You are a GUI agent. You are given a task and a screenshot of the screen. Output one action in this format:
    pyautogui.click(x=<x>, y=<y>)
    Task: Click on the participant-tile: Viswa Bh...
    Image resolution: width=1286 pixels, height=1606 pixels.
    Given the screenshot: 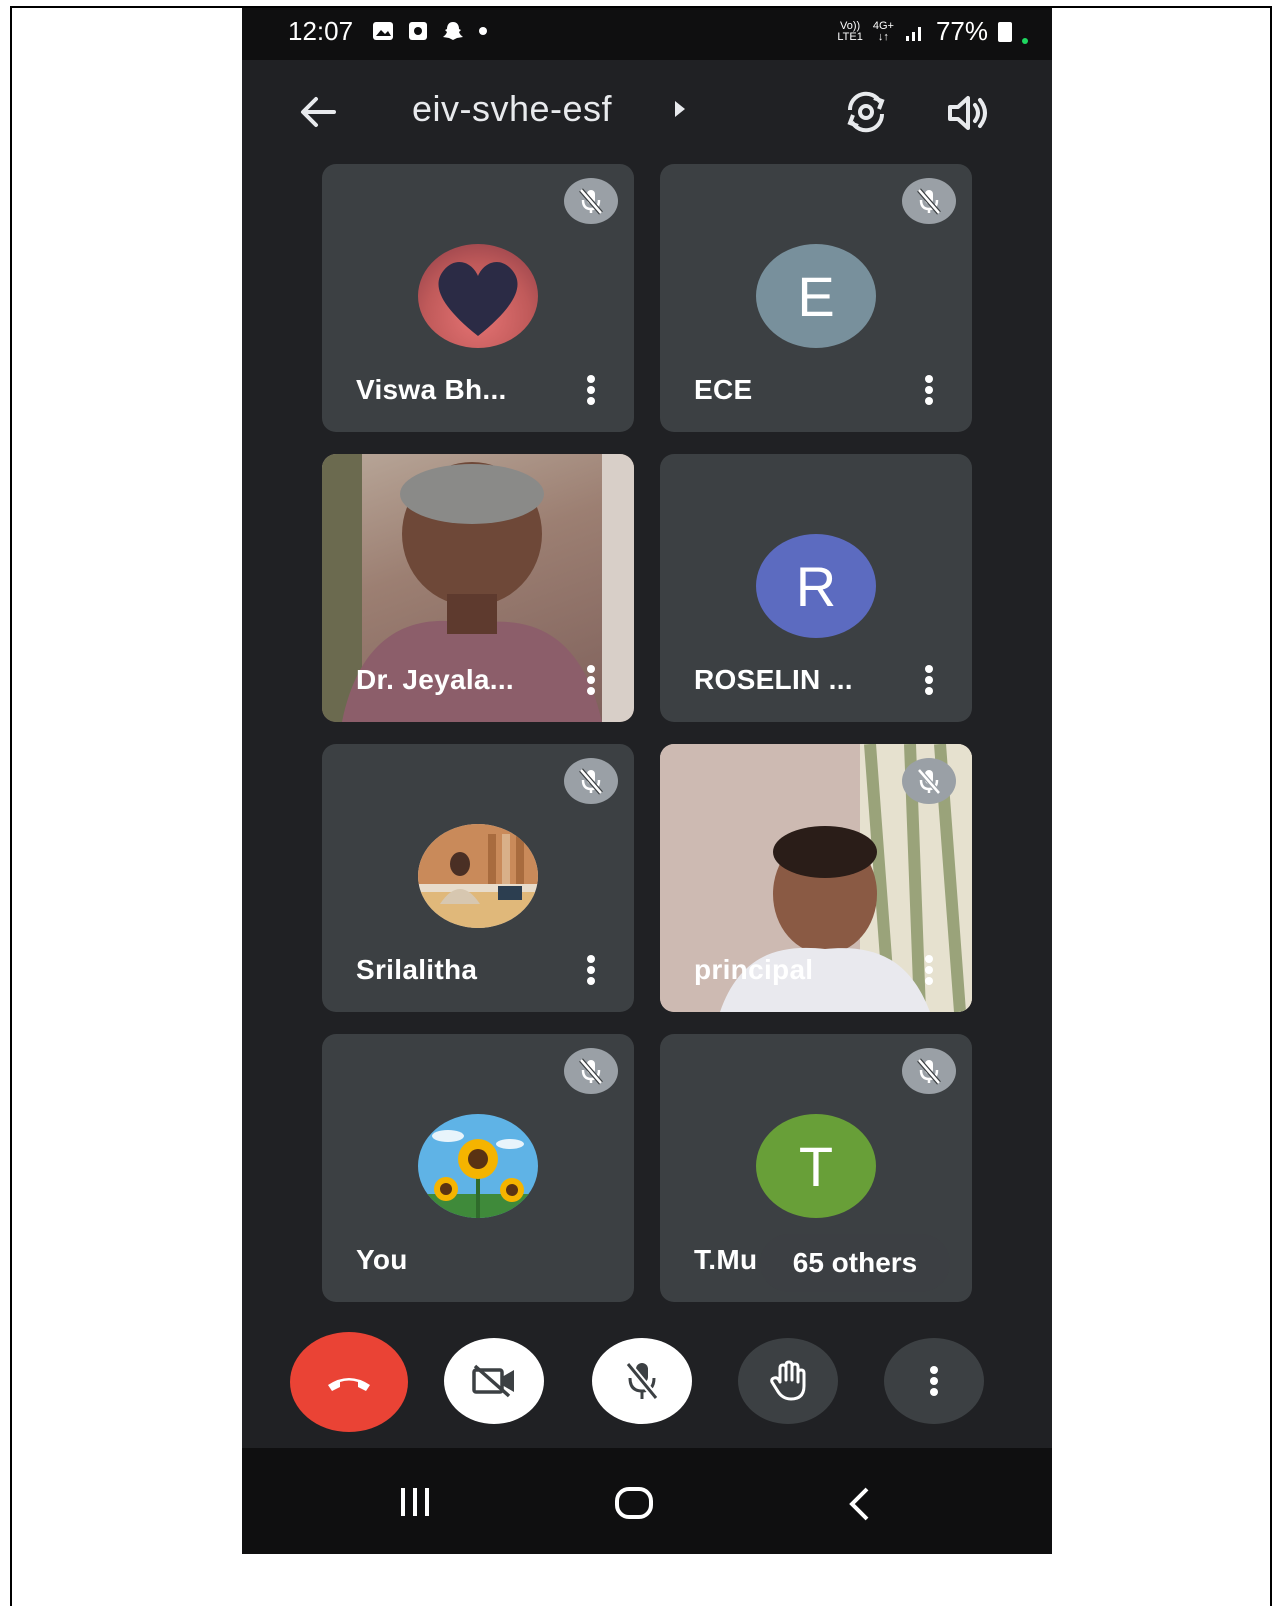 What is the action you would take?
    pyautogui.click(x=478, y=298)
    